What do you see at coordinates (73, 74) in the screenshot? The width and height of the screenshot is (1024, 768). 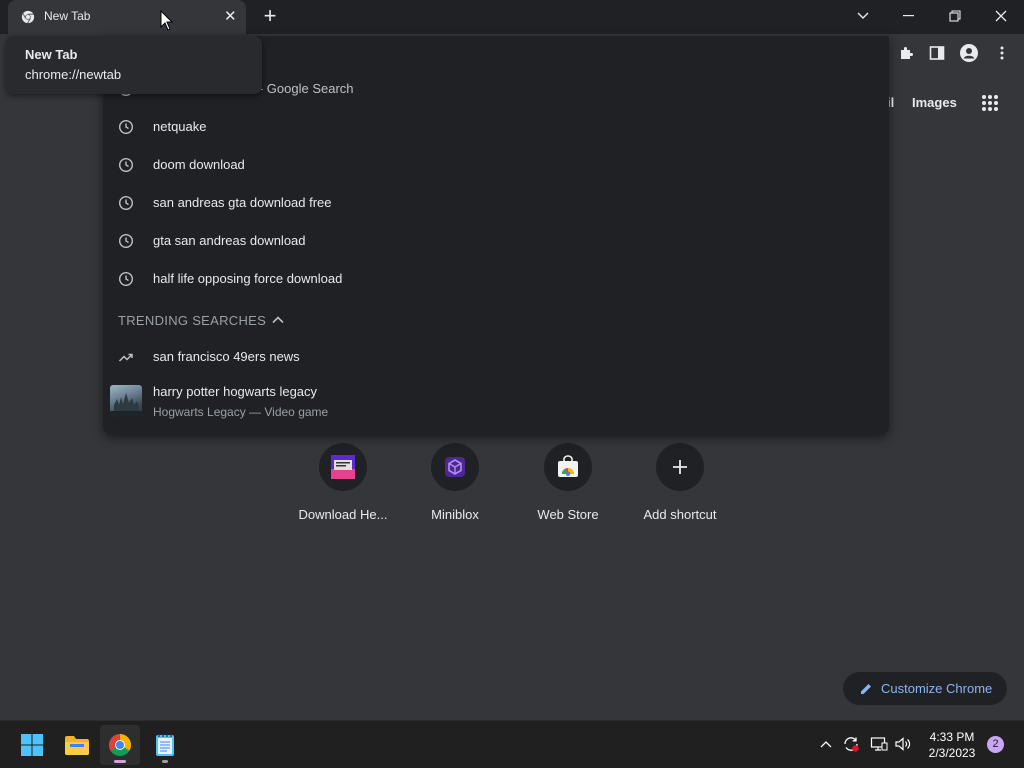 I see `hover-card-url: chrome://newtab` at bounding box center [73, 74].